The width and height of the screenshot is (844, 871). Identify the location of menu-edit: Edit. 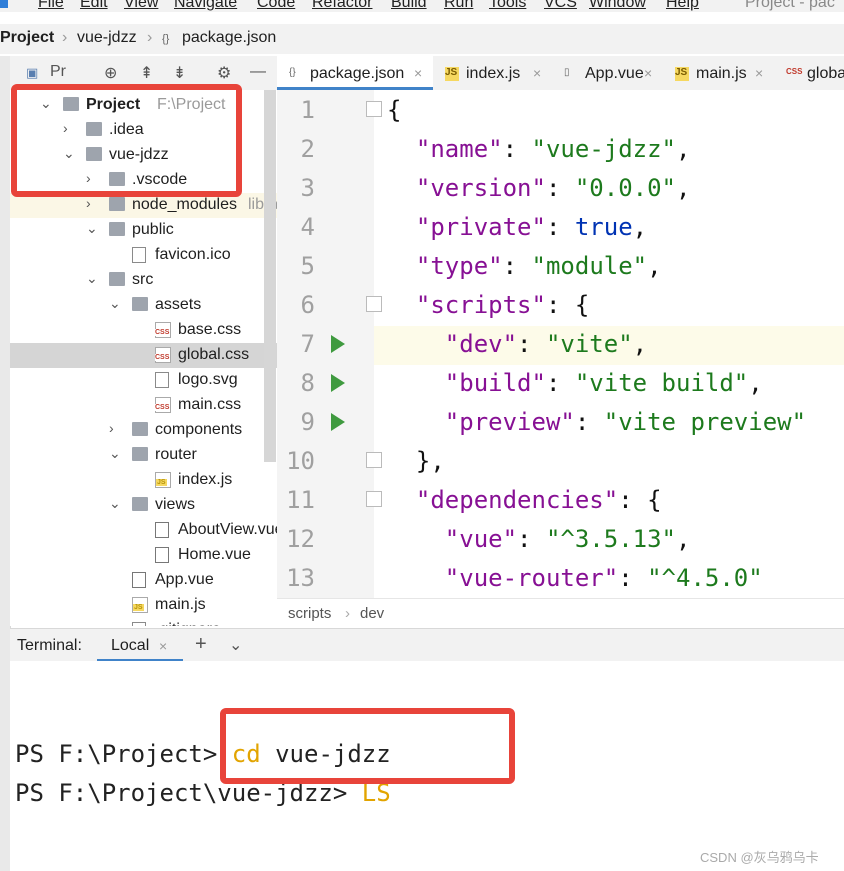
(94, 6).